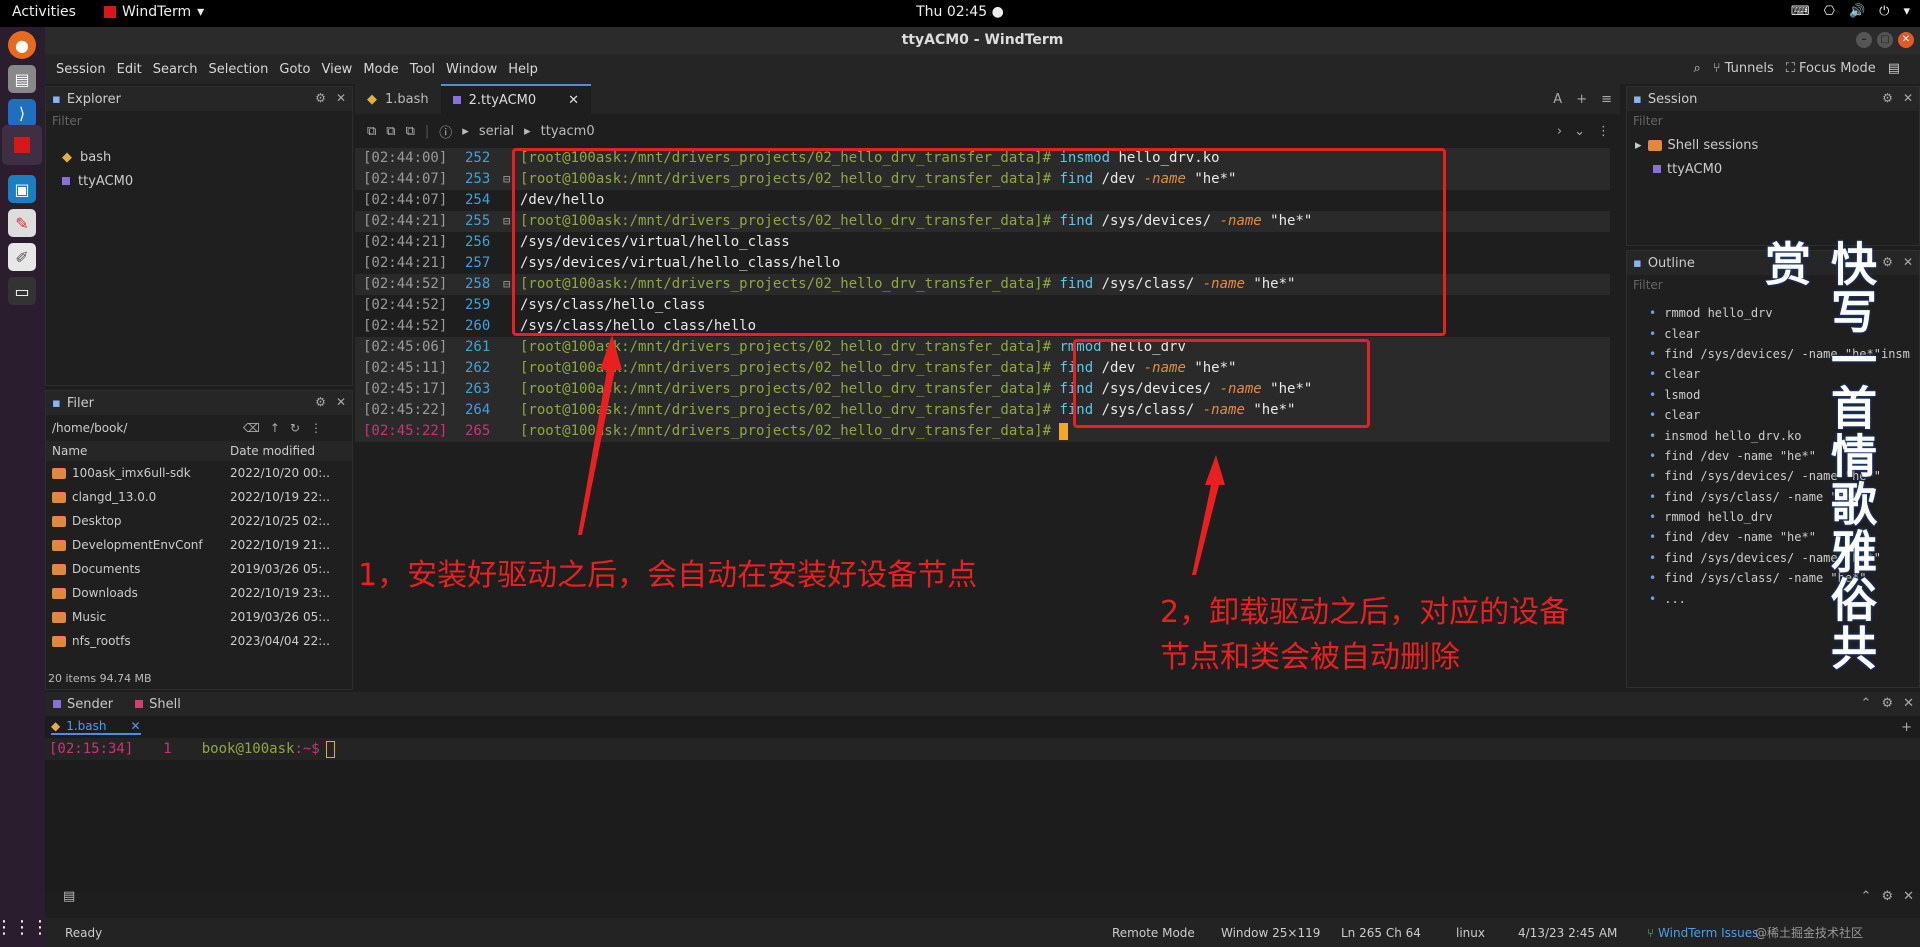 The width and height of the screenshot is (1920, 947). What do you see at coordinates (105, 593) in the screenshot?
I see `file-name: Downloads` at bounding box center [105, 593].